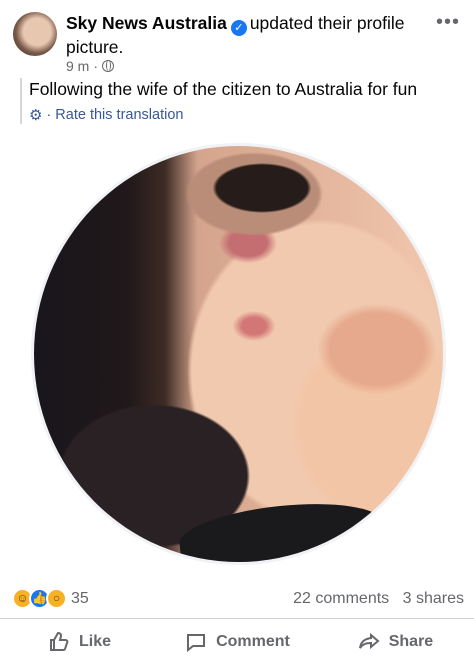  I want to click on share-button: Share, so click(395, 642).